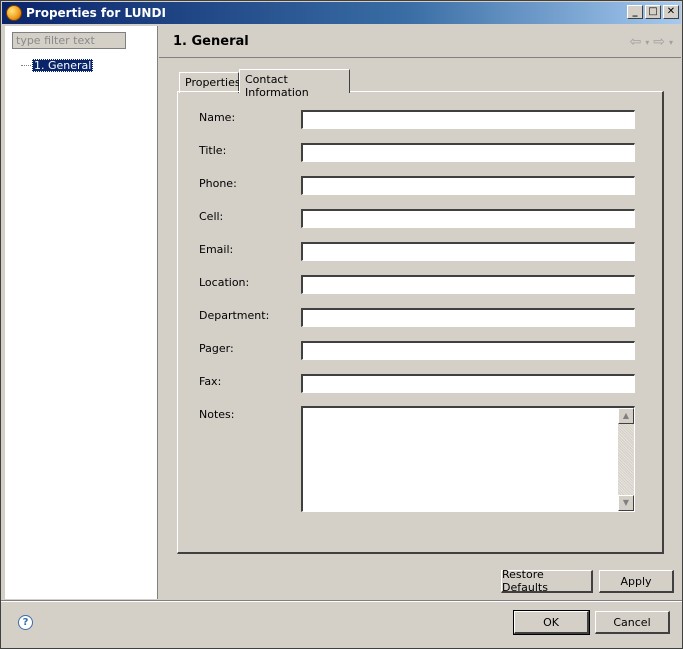  Describe the element at coordinates (468, 218) in the screenshot. I see `cell-field` at that location.